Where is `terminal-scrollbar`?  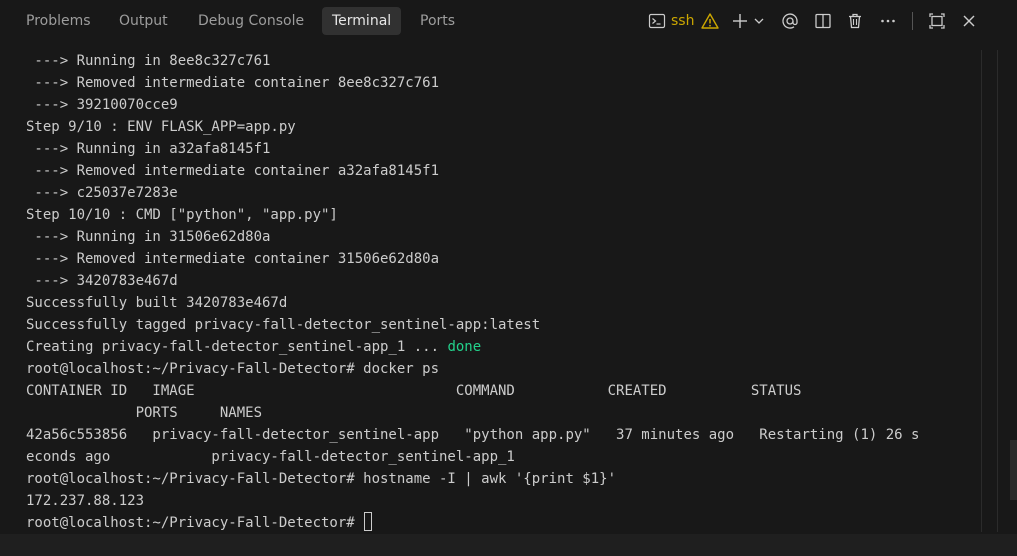 terminal-scrollbar is located at coordinates (989, 291).